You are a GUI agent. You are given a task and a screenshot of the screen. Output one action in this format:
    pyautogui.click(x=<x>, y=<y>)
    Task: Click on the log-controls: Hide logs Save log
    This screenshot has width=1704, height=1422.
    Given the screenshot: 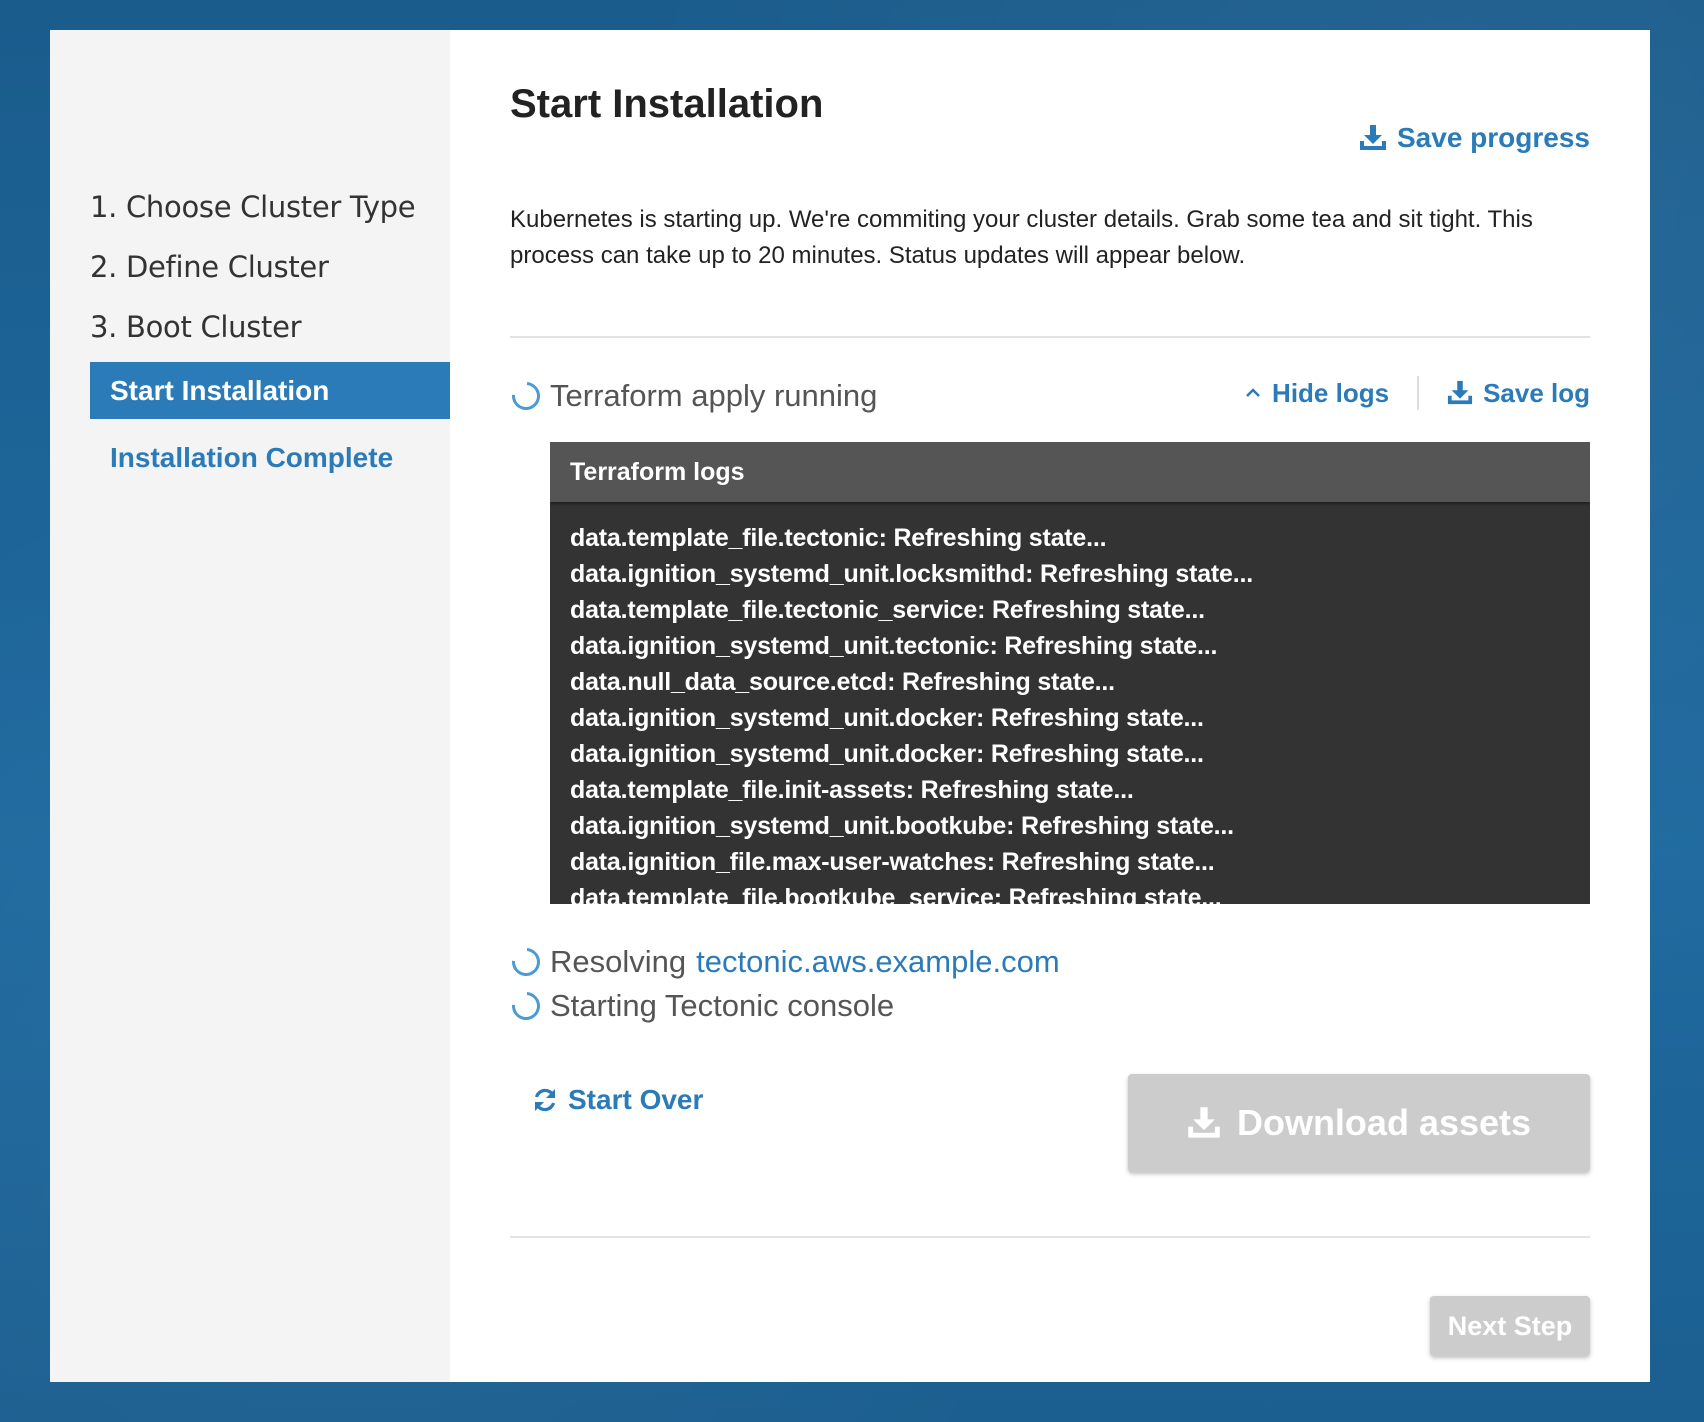 What is the action you would take?
    pyautogui.click(x=1417, y=393)
    